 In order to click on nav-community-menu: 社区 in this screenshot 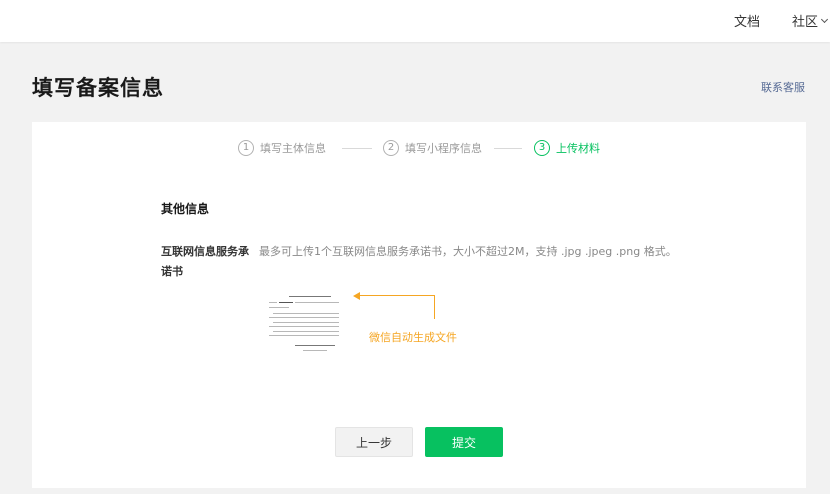, I will do `click(810, 20)`.